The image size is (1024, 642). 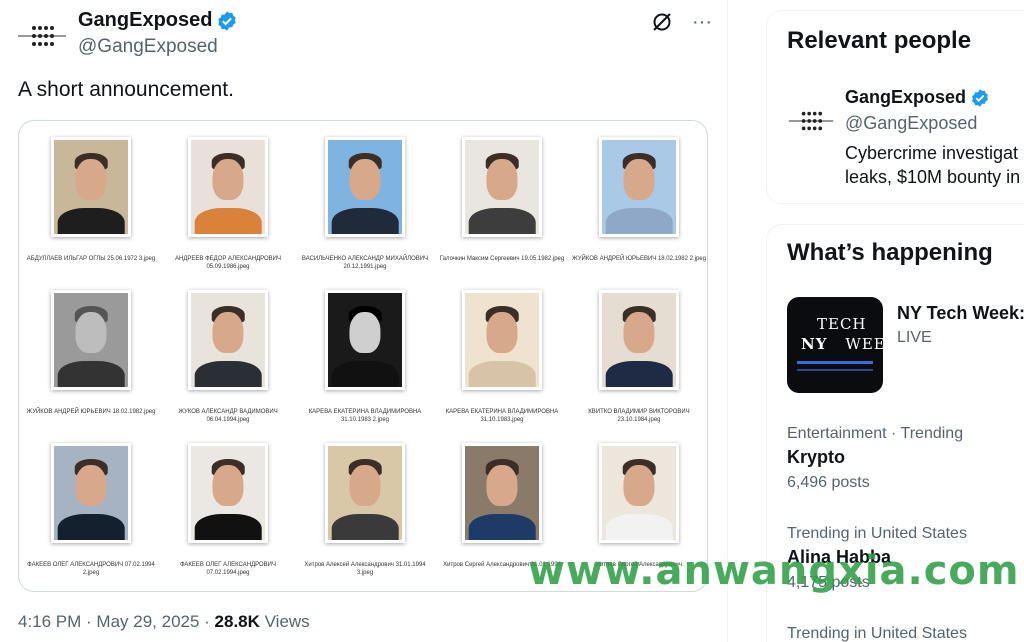 What do you see at coordinates (774, 571) in the screenshot?
I see `watermark: www.anwangxia.com` at bounding box center [774, 571].